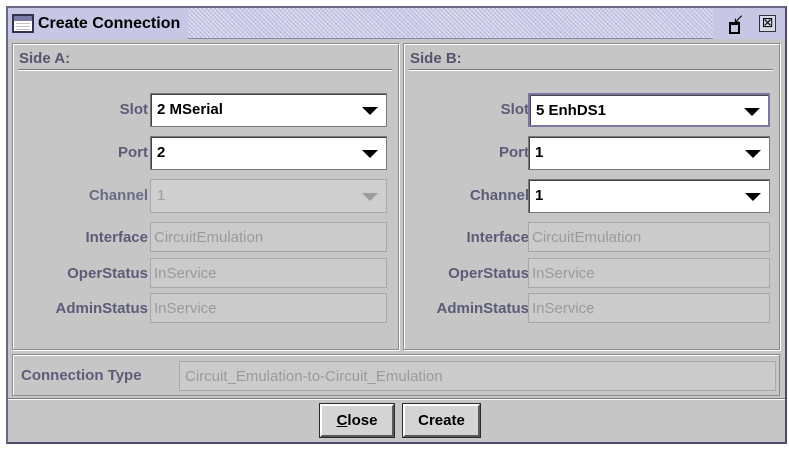 The height and width of the screenshot is (451, 789). What do you see at coordinates (767, 23) in the screenshot?
I see `close-window-icon: ⊠` at bounding box center [767, 23].